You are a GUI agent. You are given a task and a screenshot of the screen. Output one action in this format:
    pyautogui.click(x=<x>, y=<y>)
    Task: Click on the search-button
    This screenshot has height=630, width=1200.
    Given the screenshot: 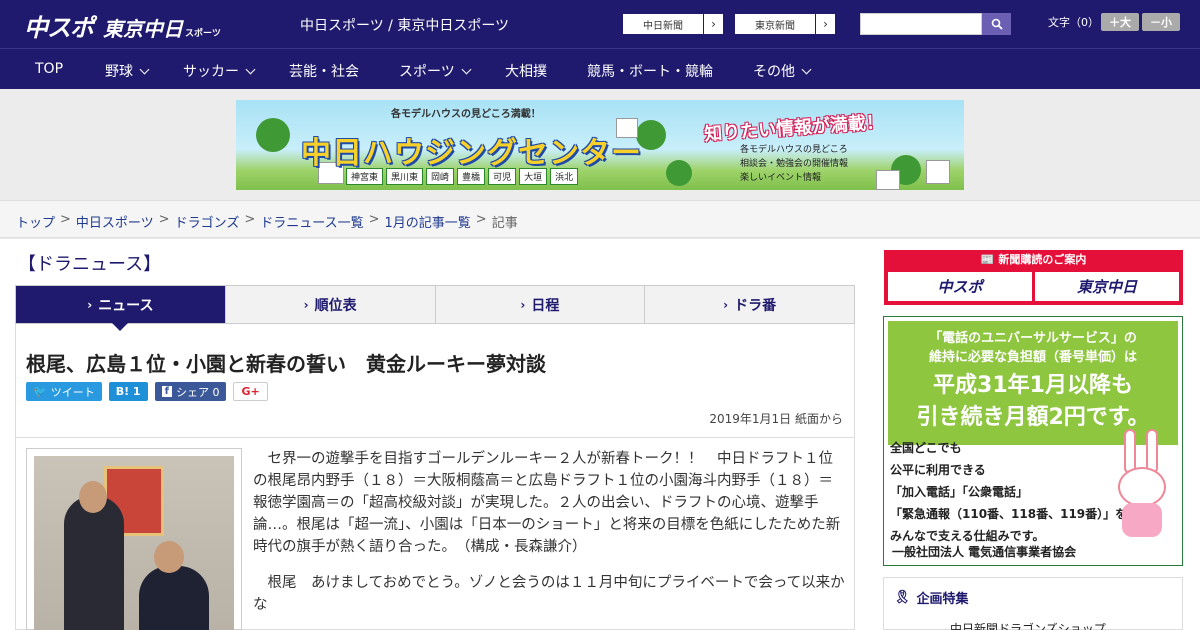 What is the action you would take?
    pyautogui.click(x=996, y=24)
    